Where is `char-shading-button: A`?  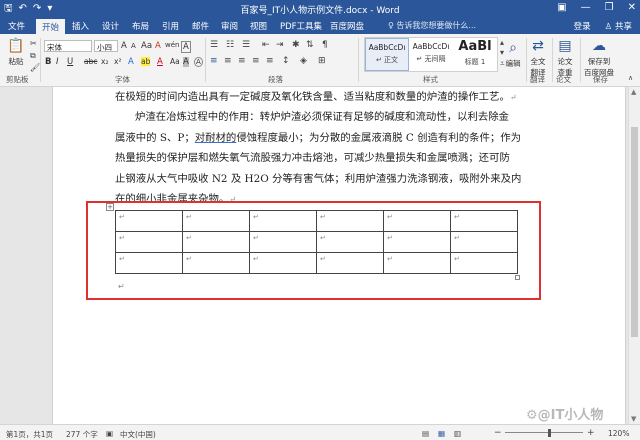
char-shading-button: A is located at coordinates (186, 62).